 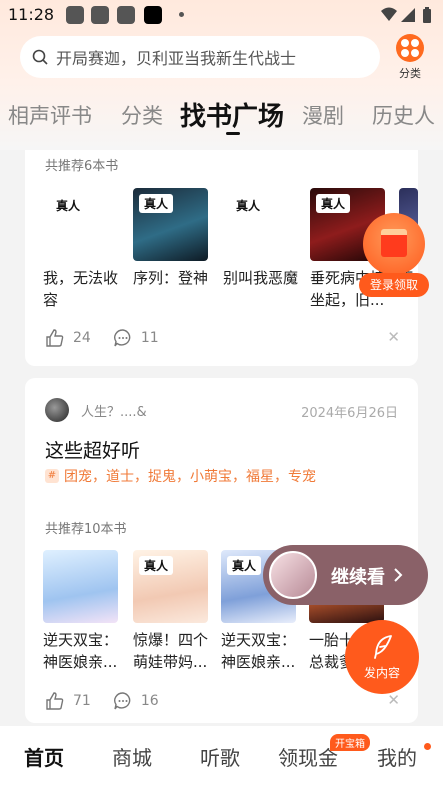 What do you see at coordinates (82, 701) in the screenshot?
I see `like-count: 71` at bounding box center [82, 701].